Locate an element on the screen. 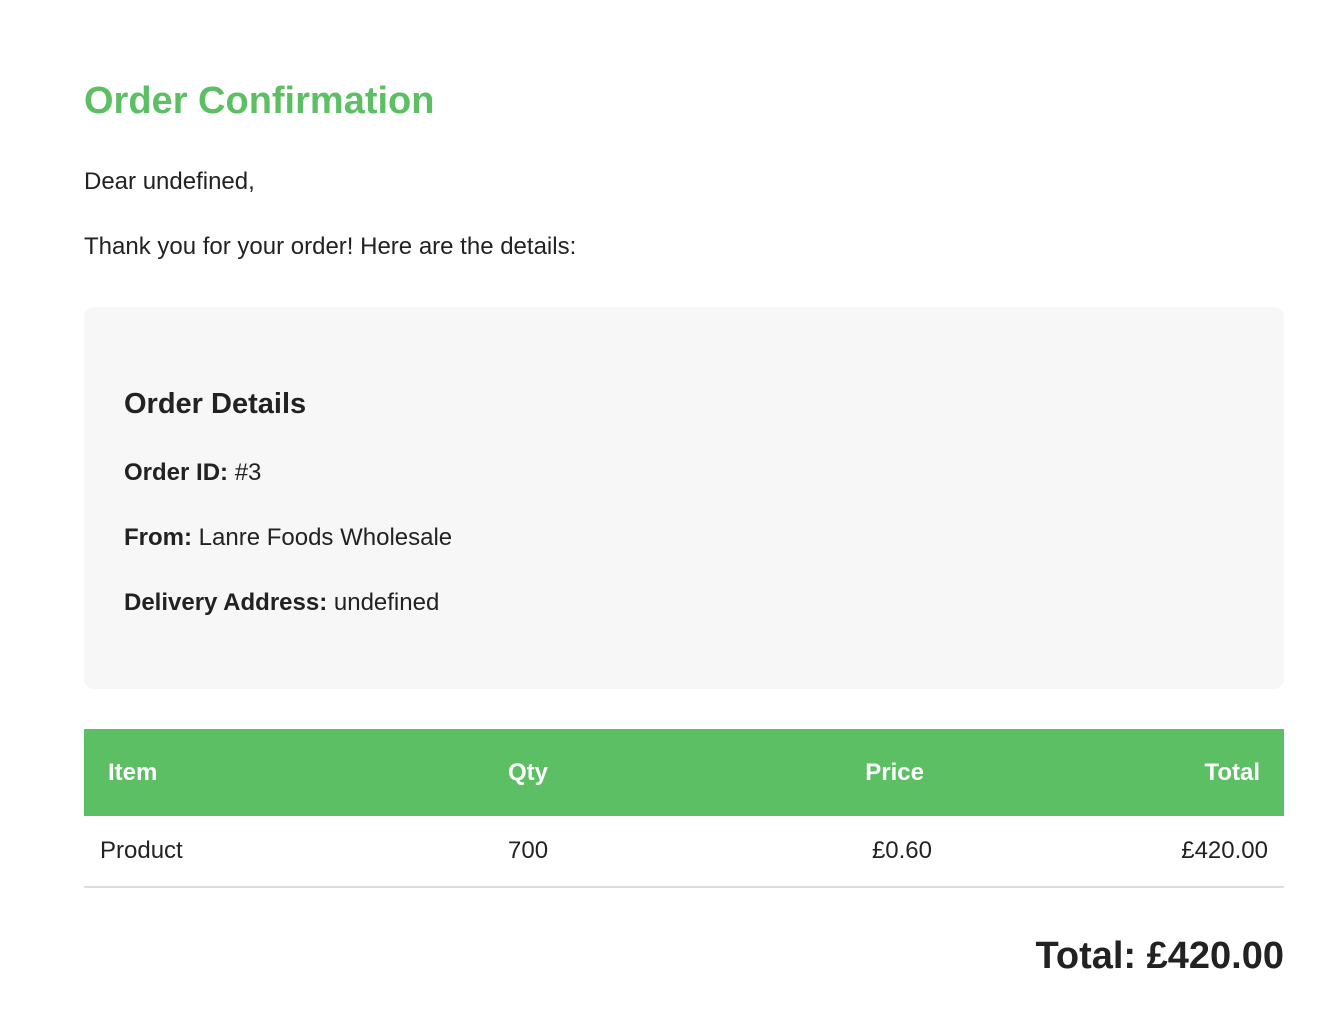 This screenshot has height=1010, width=1334. order-id-label: Order ID: is located at coordinates (176, 472).